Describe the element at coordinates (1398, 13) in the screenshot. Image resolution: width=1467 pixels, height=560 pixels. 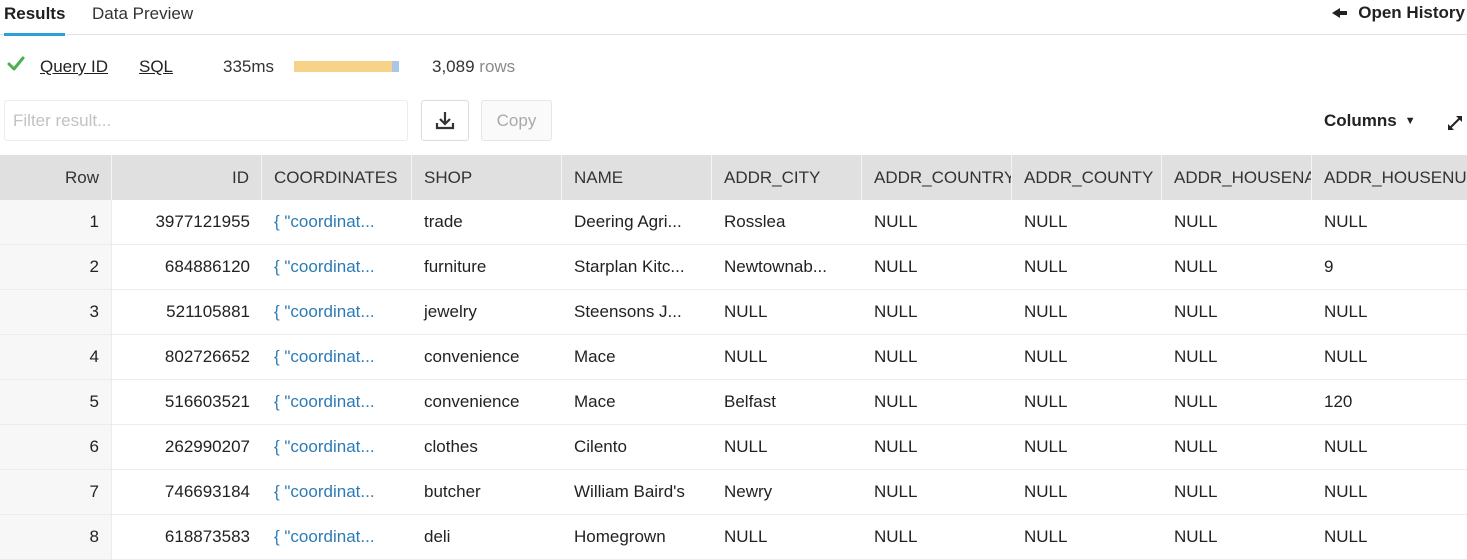
I see `open-history-button: Open History` at that location.